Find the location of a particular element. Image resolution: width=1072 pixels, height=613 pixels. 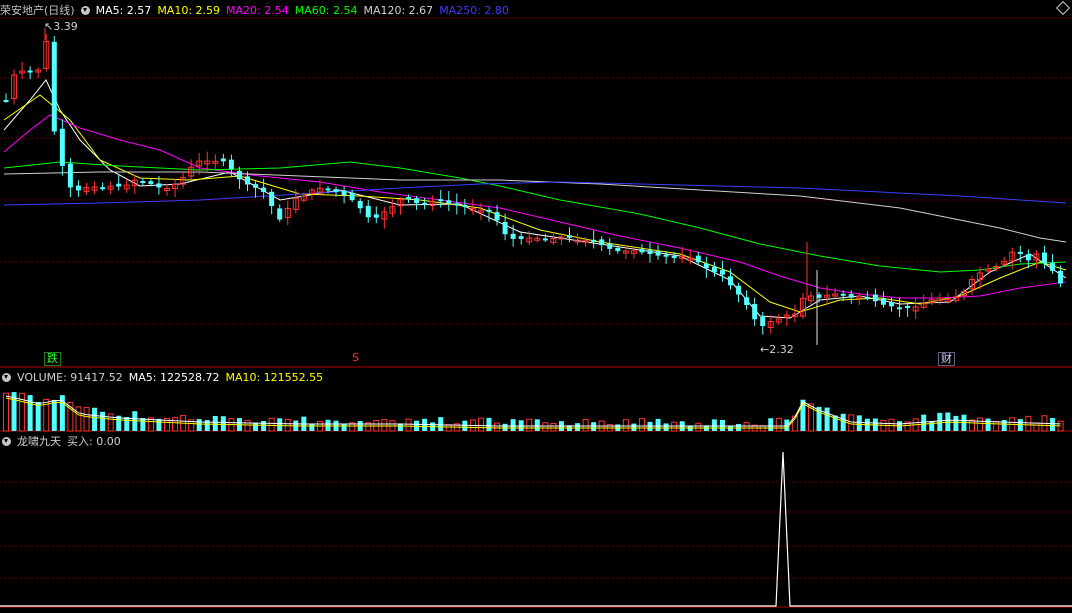

marker-s: S is located at coordinates (355, 358).